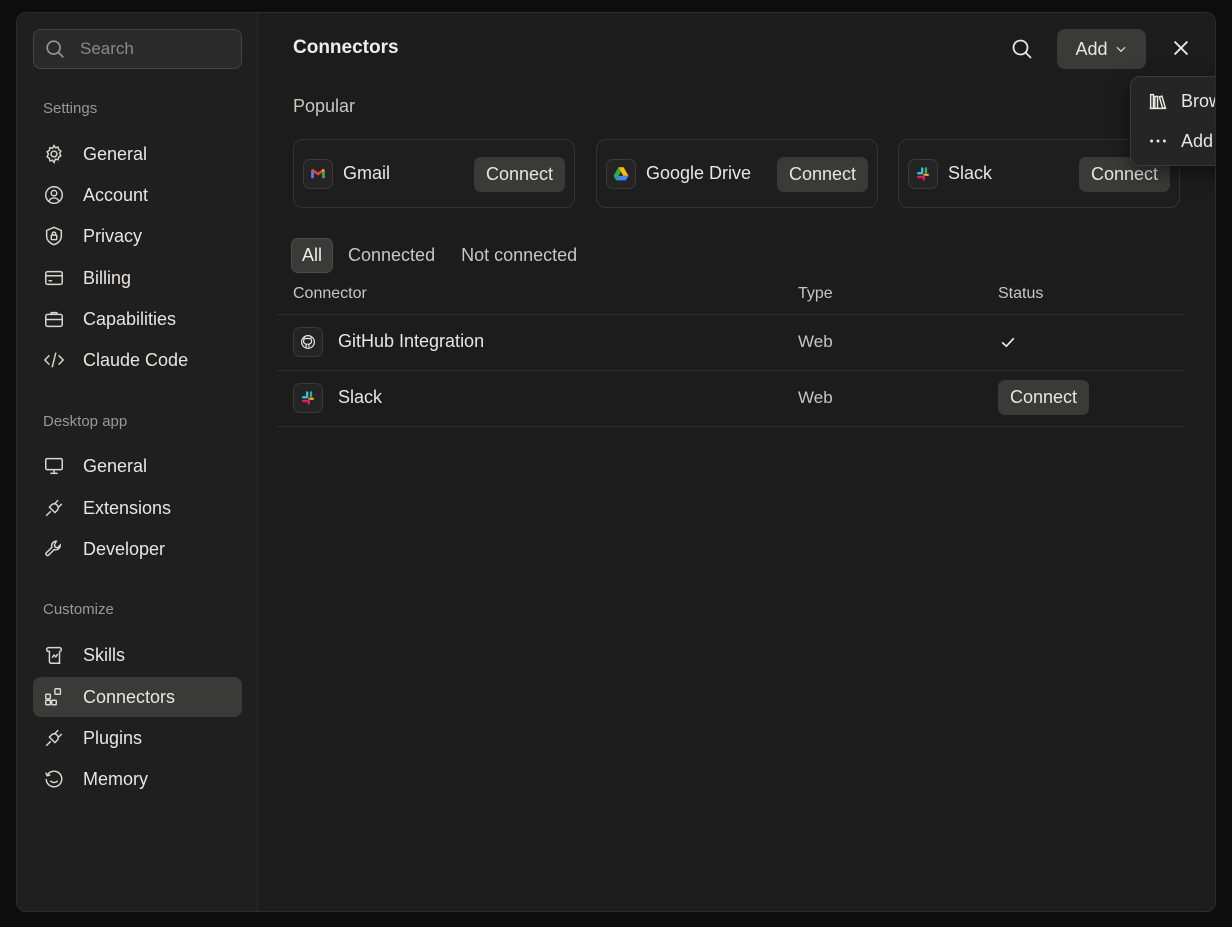 The width and height of the screenshot is (1232, 927). Describe the element at coordinates (54, 195) in the screenshot. I see `user-circle-icon` at that location.